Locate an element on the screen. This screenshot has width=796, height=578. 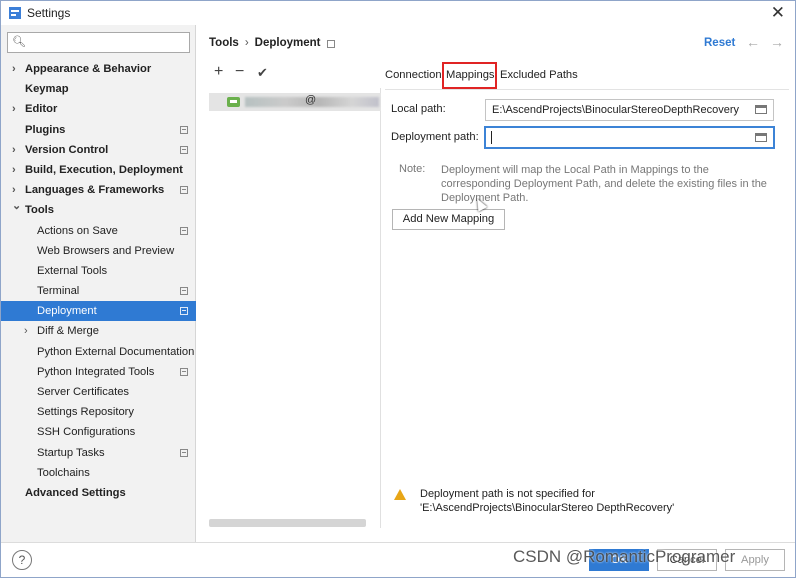
sidebar-item-label: Actions on Save is located at coordinates (77, 230).